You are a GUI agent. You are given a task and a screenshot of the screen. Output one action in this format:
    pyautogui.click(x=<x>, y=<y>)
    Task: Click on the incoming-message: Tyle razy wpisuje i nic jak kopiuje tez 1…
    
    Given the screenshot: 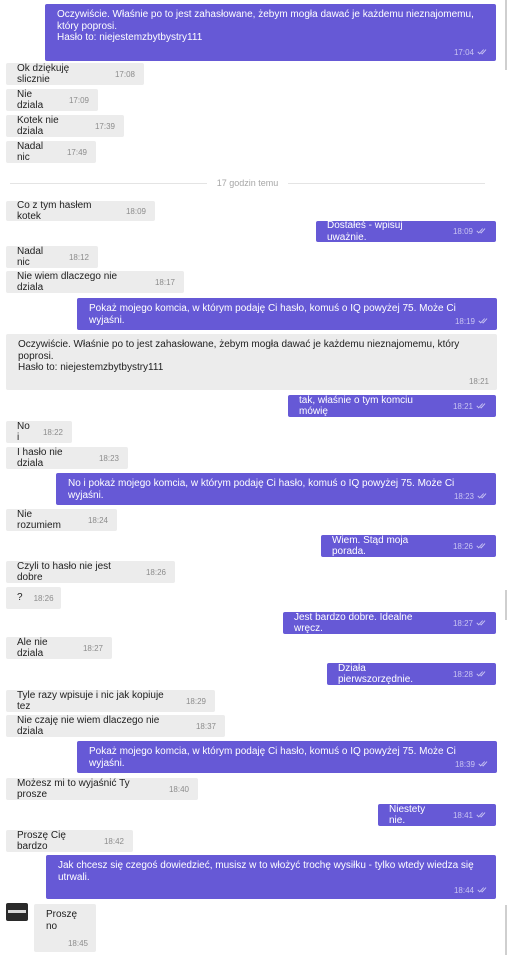 What is the action you would take?
    pyautogui.click(x=110, y=701)
    